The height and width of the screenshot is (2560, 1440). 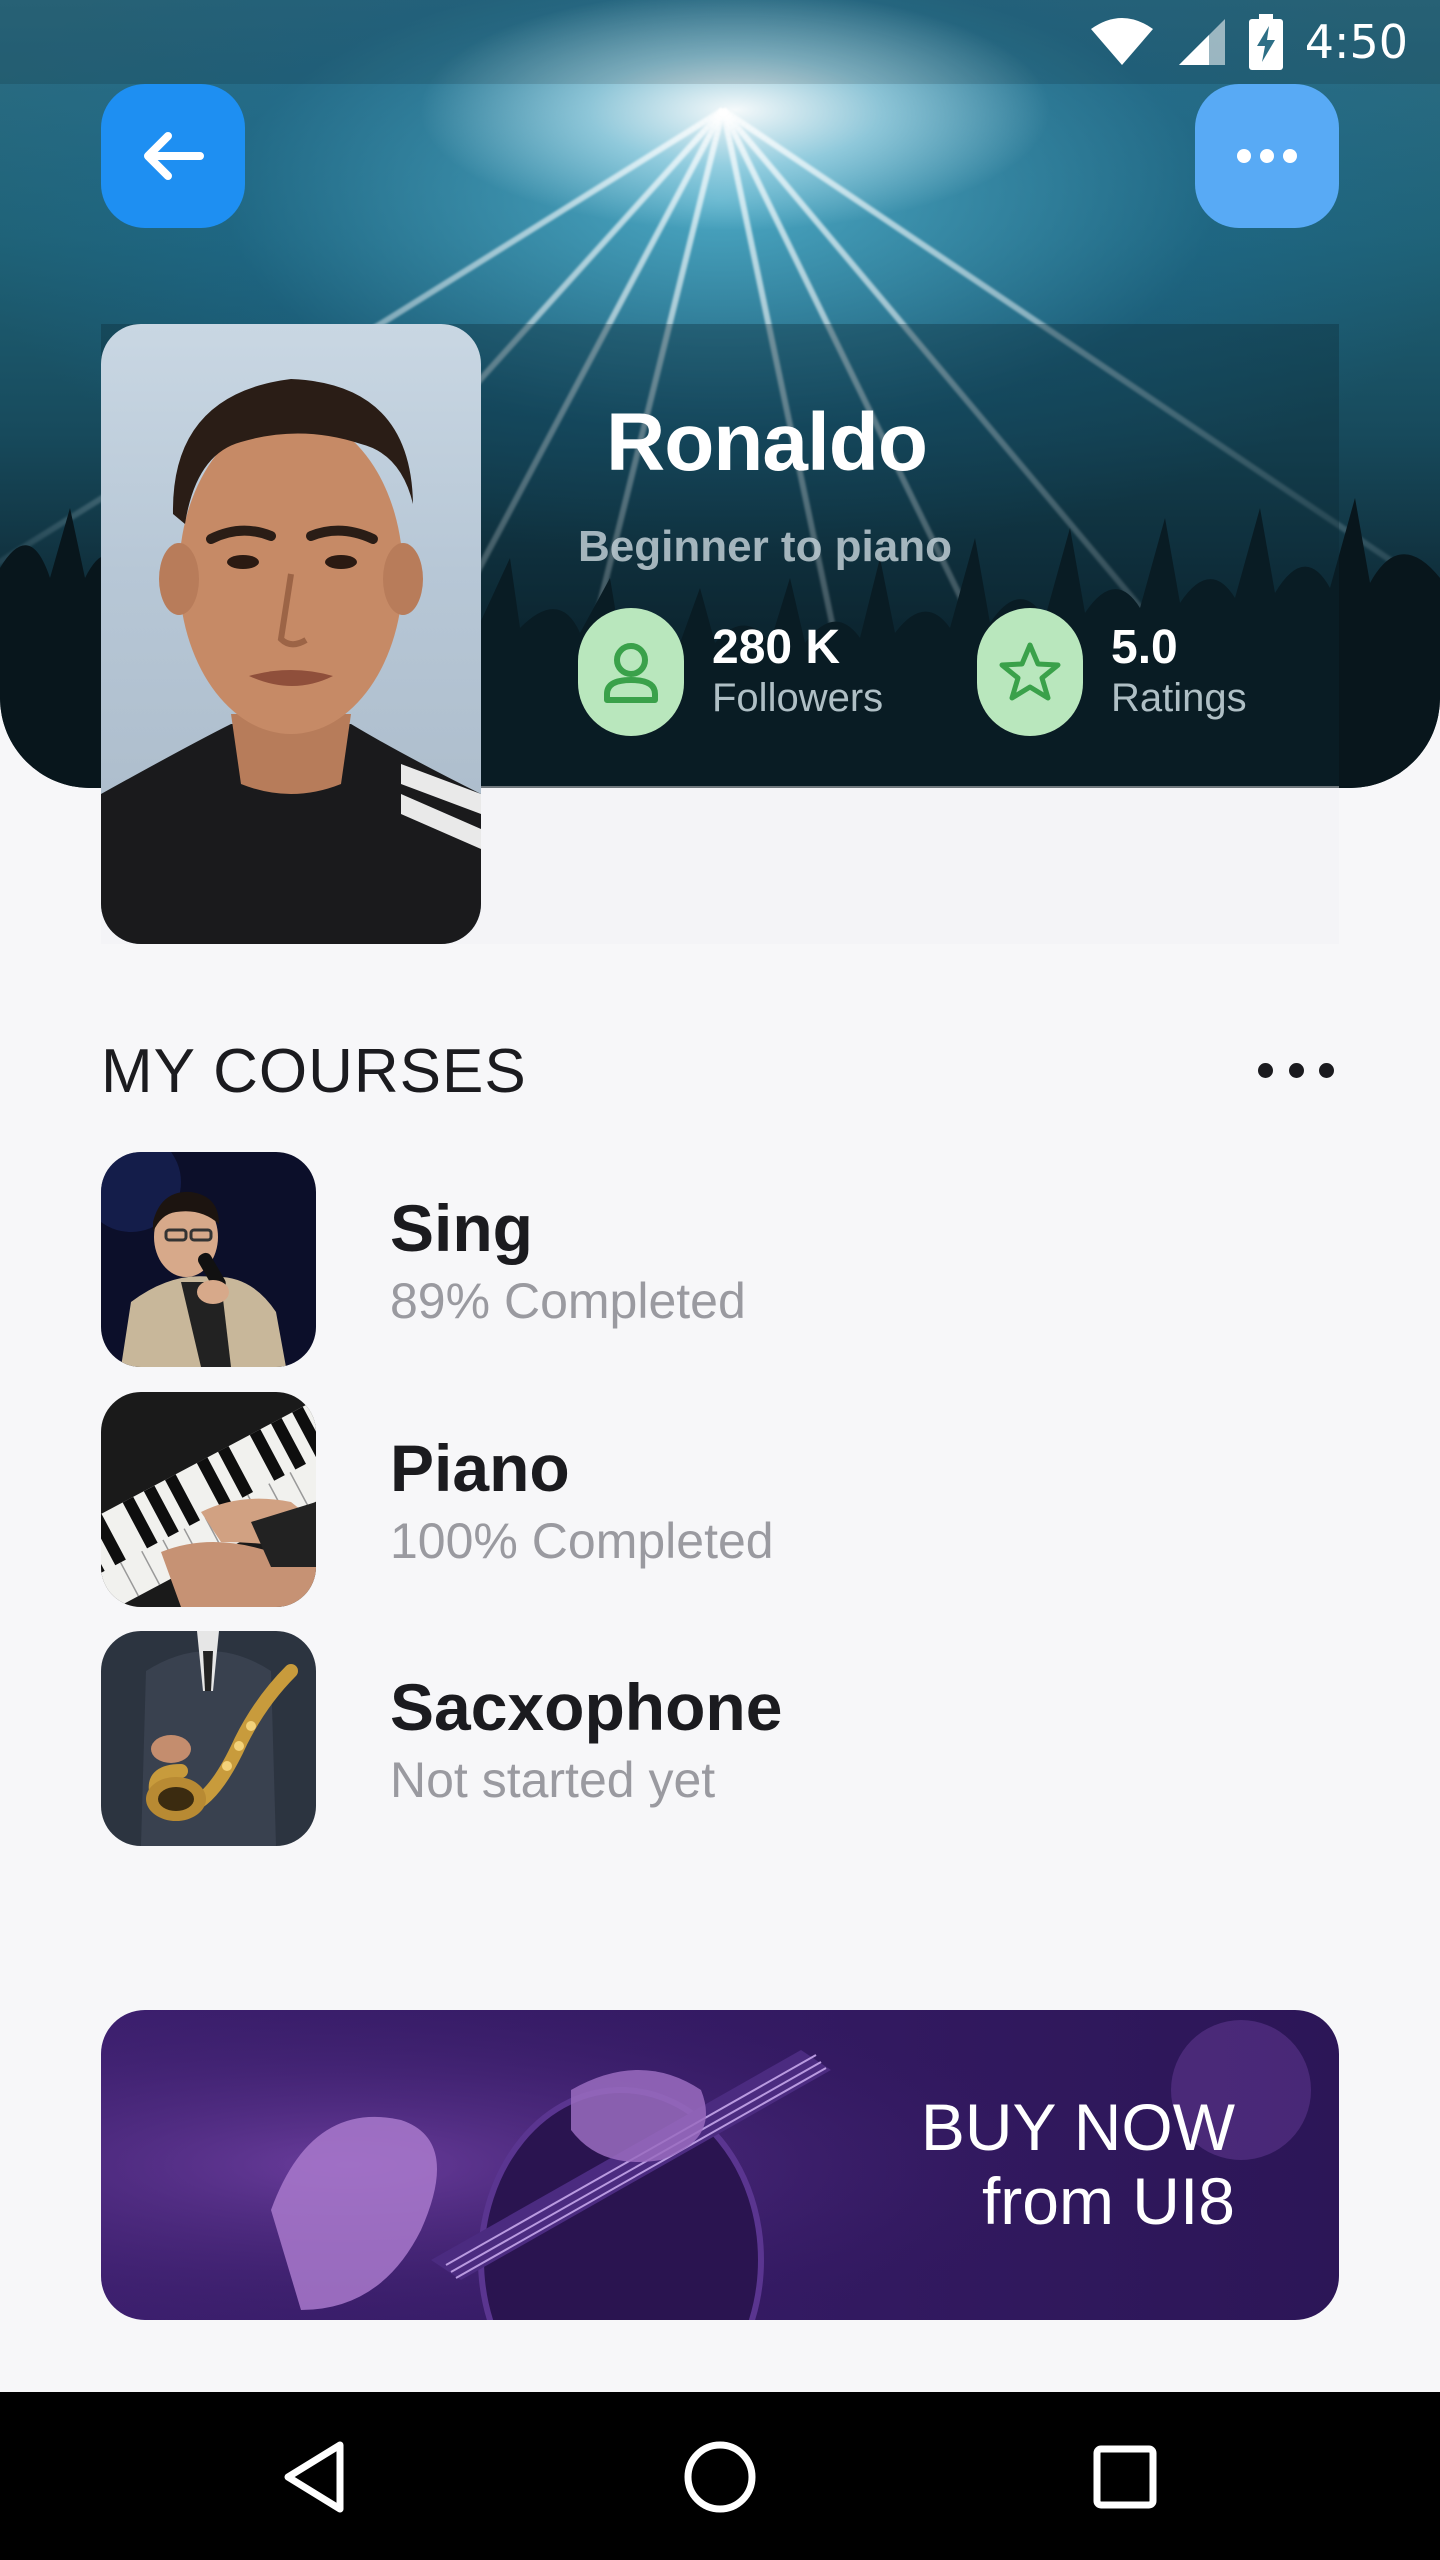 What do you see at coordinates (1144, 647) in the screenshot?
I see `ratings-value: 5.0` at bounding box center [1144, 647].